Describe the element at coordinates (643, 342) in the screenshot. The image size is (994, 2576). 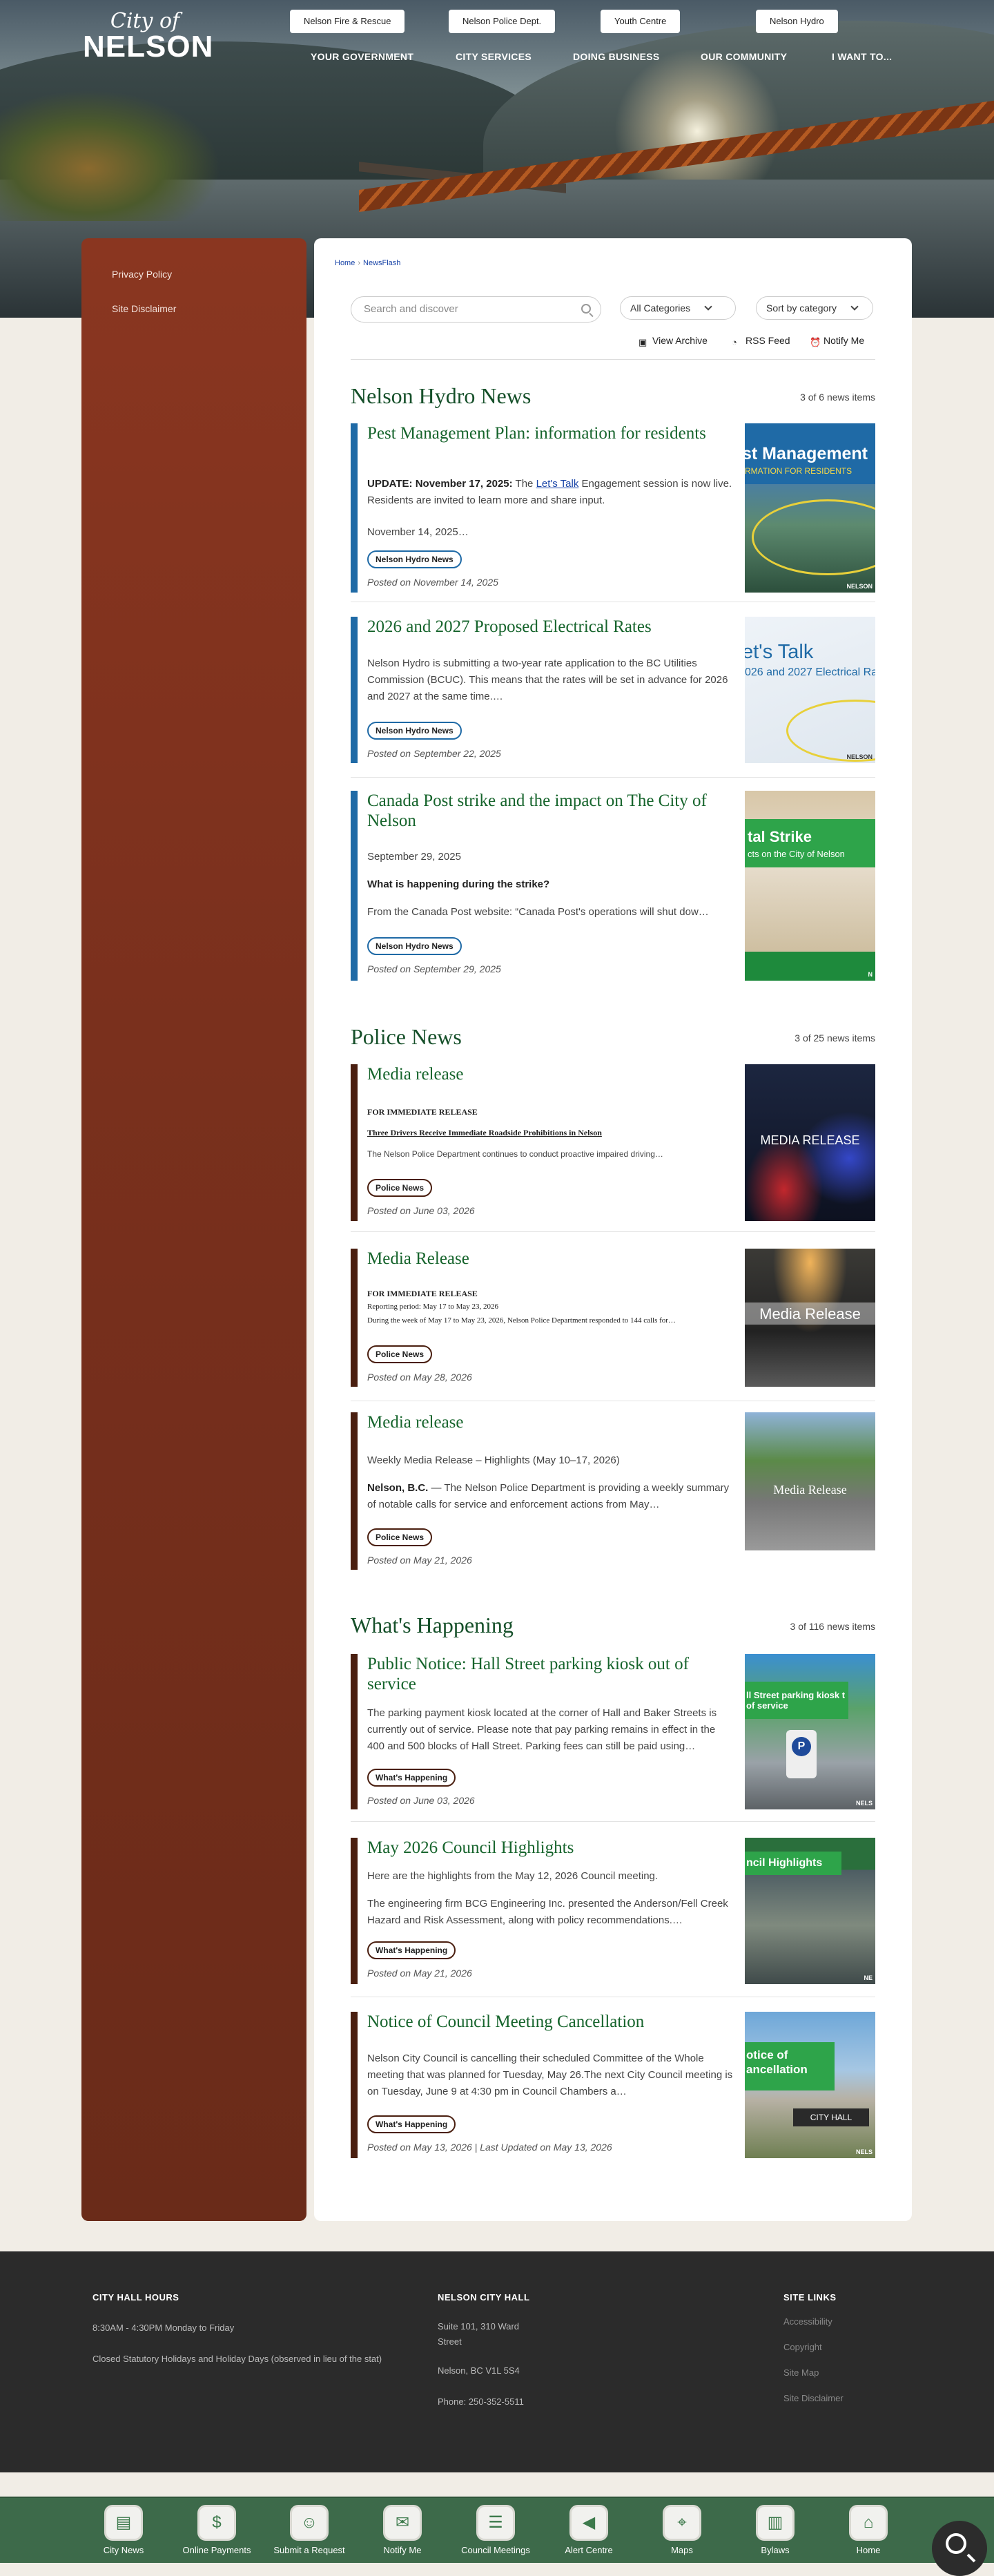
I see `archive-icon: ▣` at that location.